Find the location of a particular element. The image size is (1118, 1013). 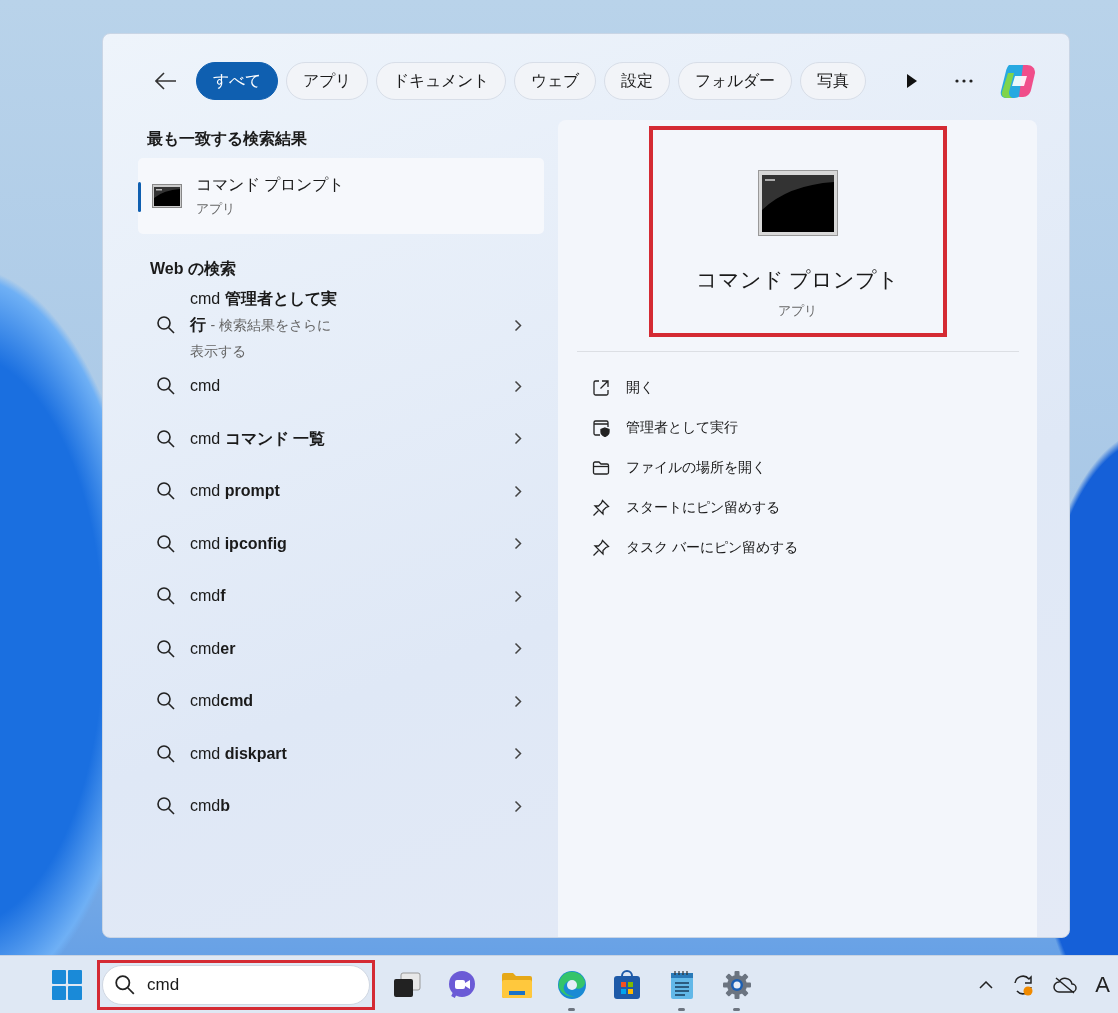

chat-video-icon is located at coordinates (461, 984).